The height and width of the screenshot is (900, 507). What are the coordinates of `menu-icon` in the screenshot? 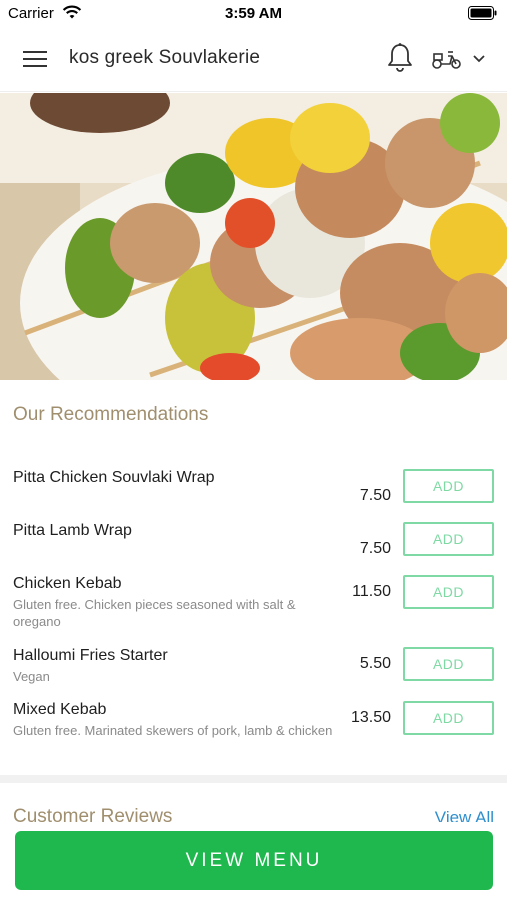 It's located at (35, 59).